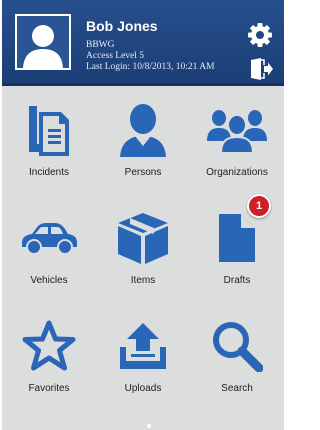  Describe the element at coordinates (260, 35) in the screenshot. I see `gear-icon` at that location.